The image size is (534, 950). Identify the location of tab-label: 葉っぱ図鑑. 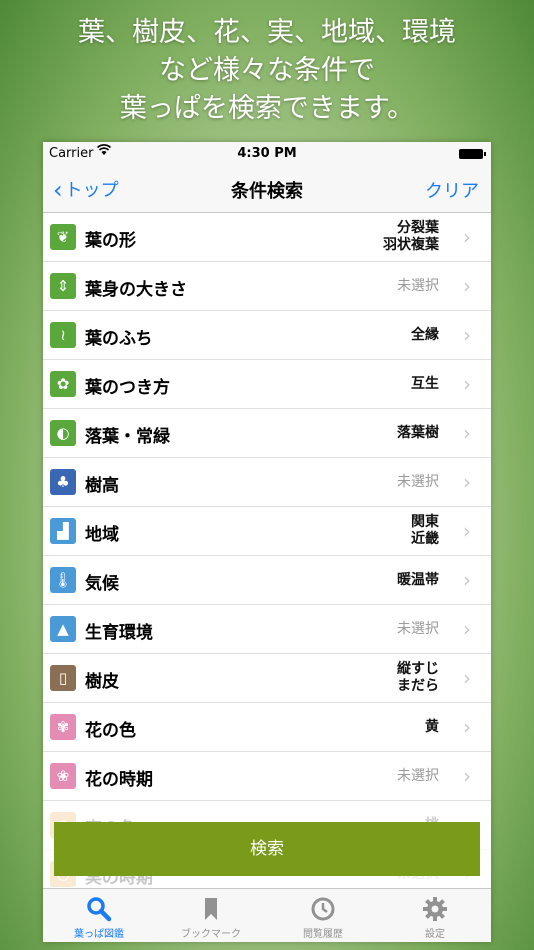
(99, 934).